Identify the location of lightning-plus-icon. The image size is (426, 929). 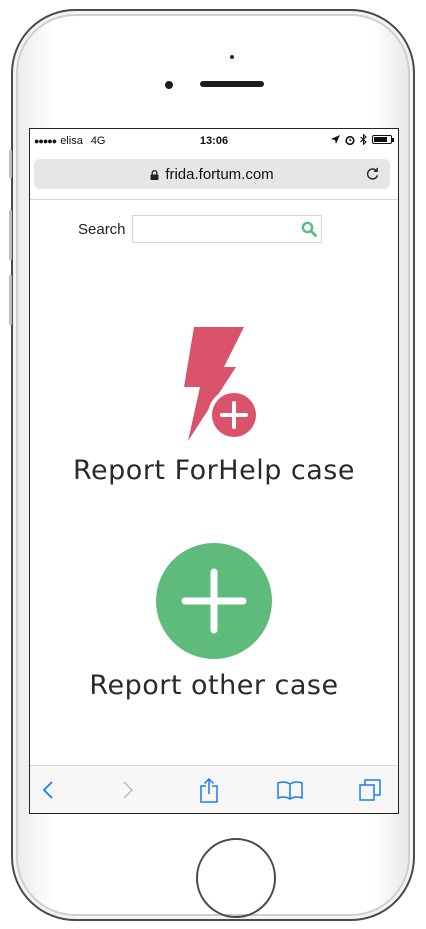
(222, 384).